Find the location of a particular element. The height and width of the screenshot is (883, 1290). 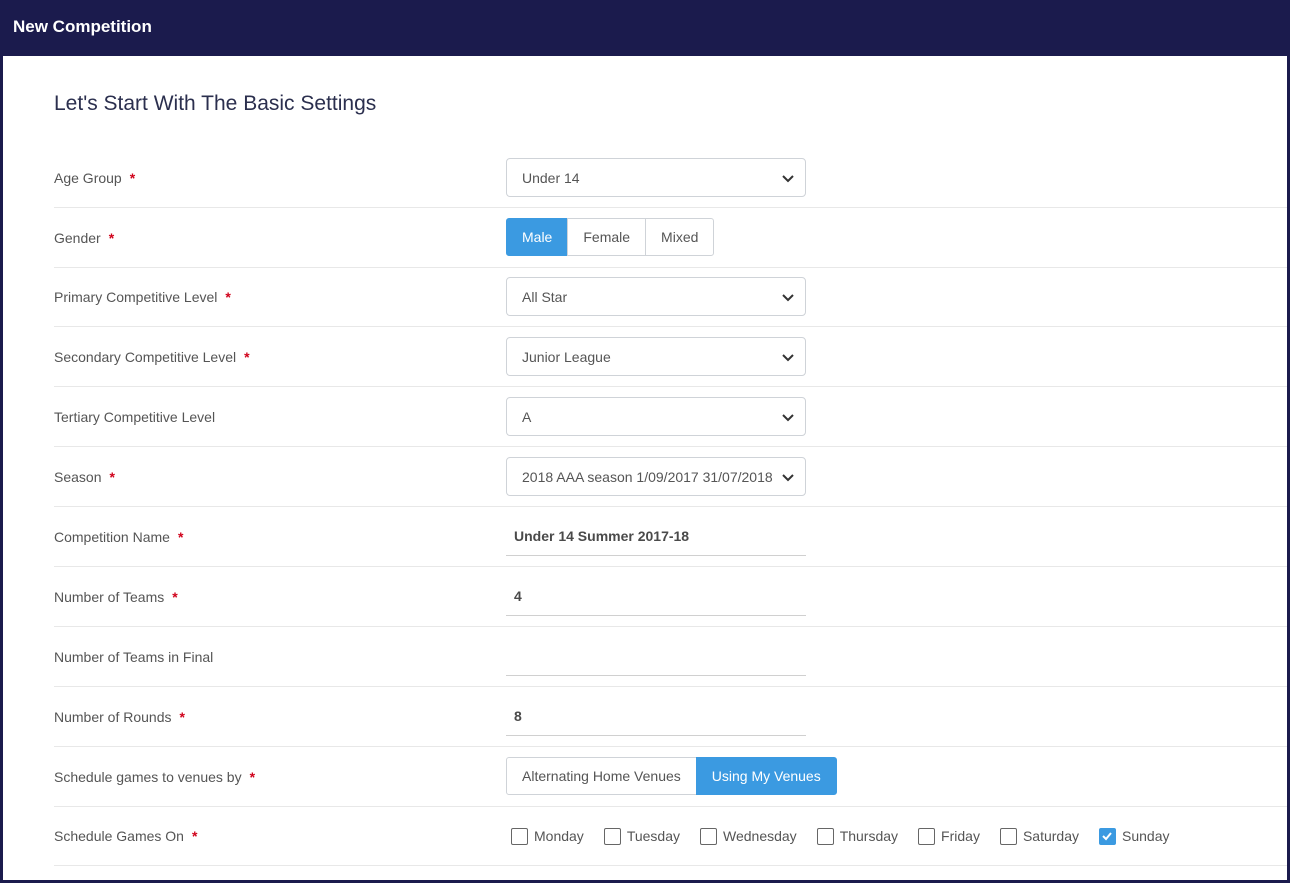

form-row-age-group: Age Group * Under 14 is located at coordinates (670, 178).